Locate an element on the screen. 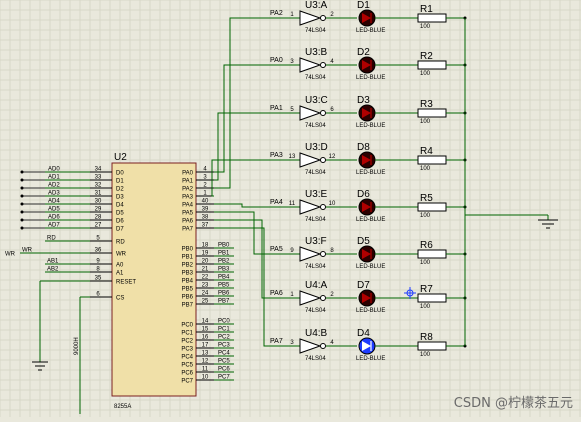  gate-in-pin: 13 is located at coordinates (292, 157).